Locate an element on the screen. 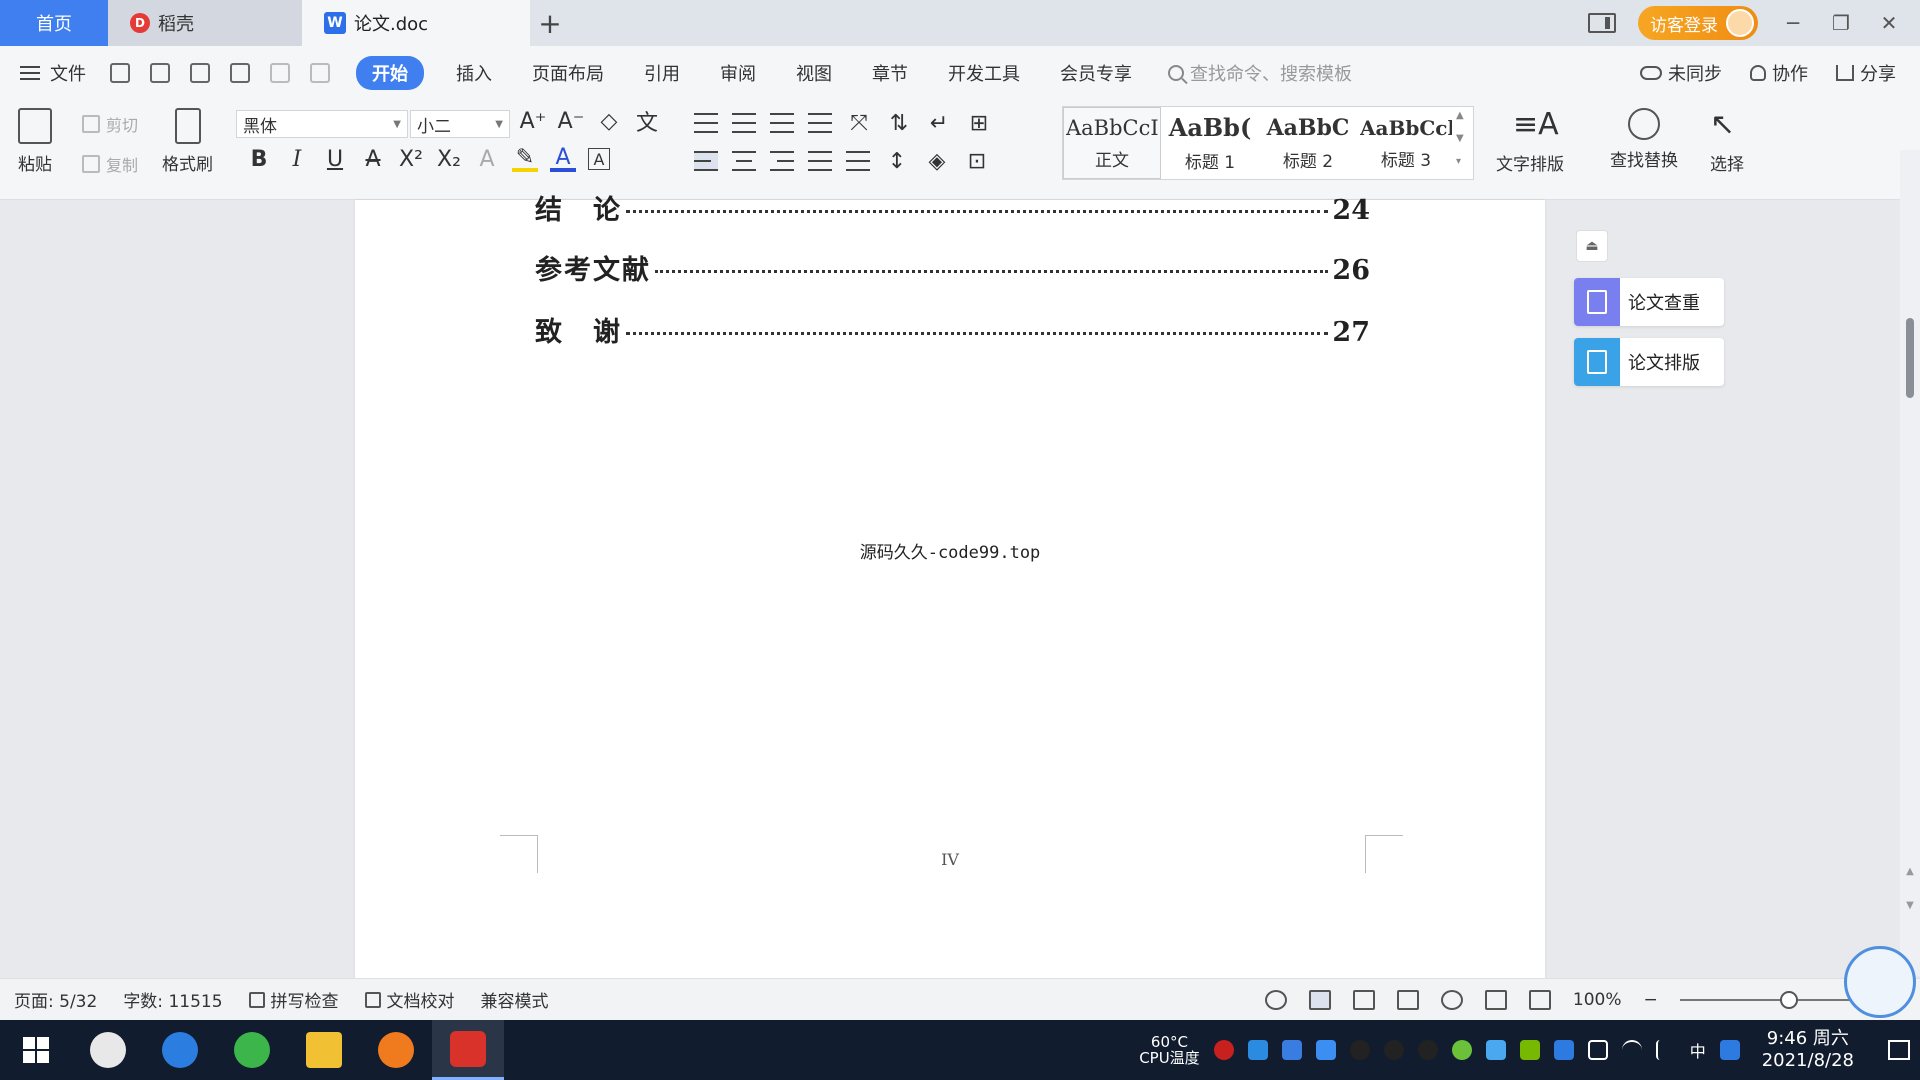  taskbar-app-wps is located at coordinates (468, 1050).